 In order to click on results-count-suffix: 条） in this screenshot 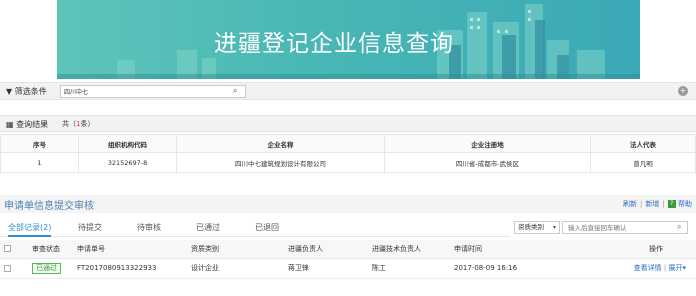, I will do `click(87, 124)`.